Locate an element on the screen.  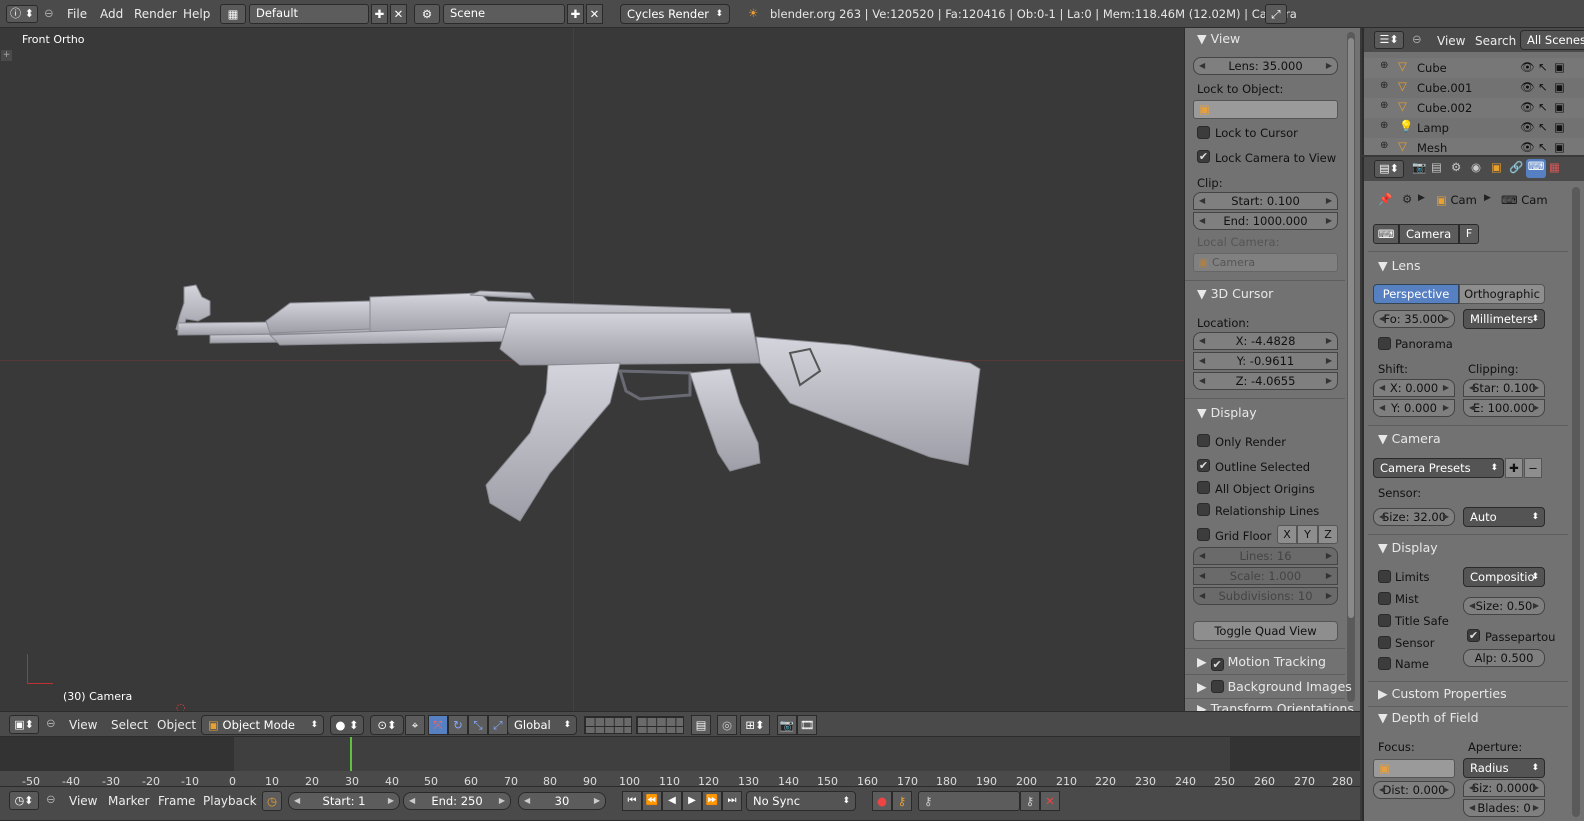
grid-floor-checkbox is located at coordinates (1203, 534).